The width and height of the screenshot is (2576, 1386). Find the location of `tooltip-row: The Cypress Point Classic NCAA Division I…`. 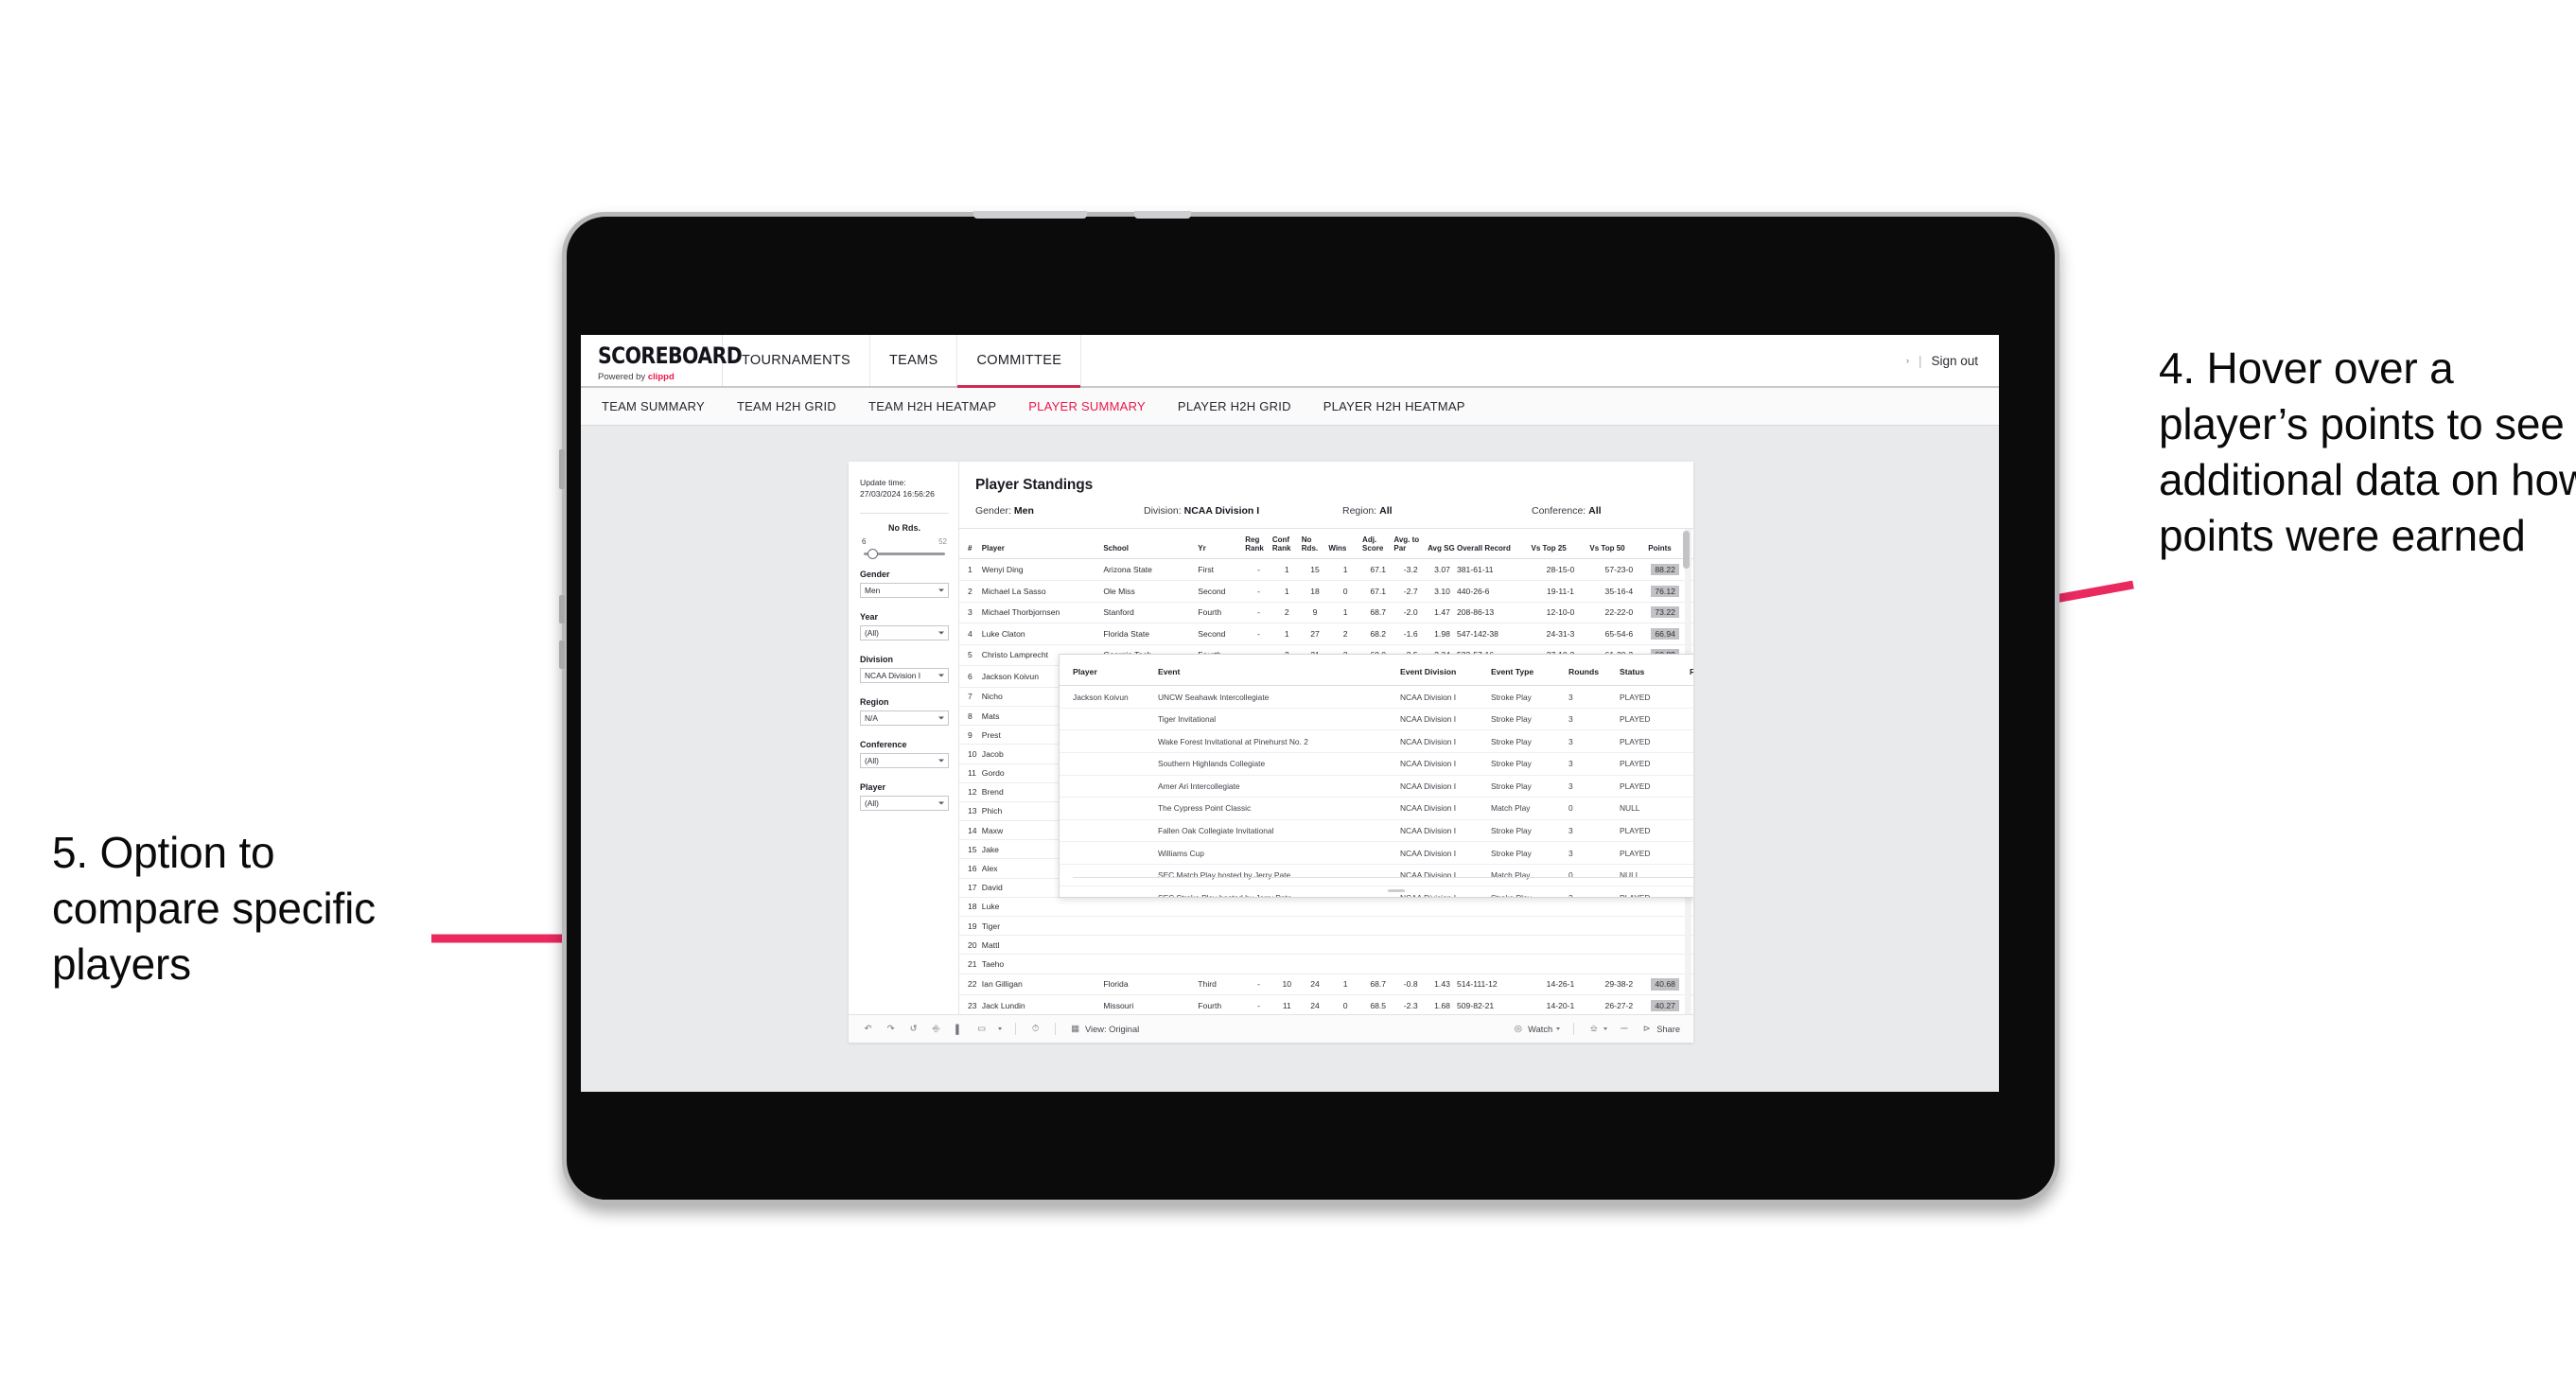

tooltip-row: The Cypress Point Classic NCAA Division I… is located at coordinates (1376, 808).